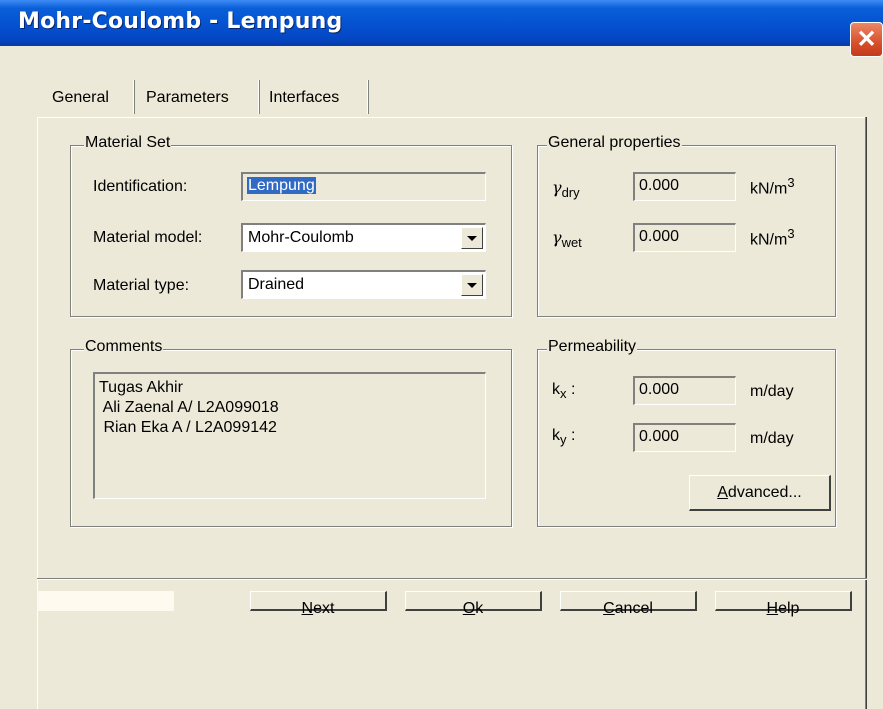  What do you see at coordinates (80, 97) in the screenshot?
I see `tab-general: General` at bounding box center [80, 97].